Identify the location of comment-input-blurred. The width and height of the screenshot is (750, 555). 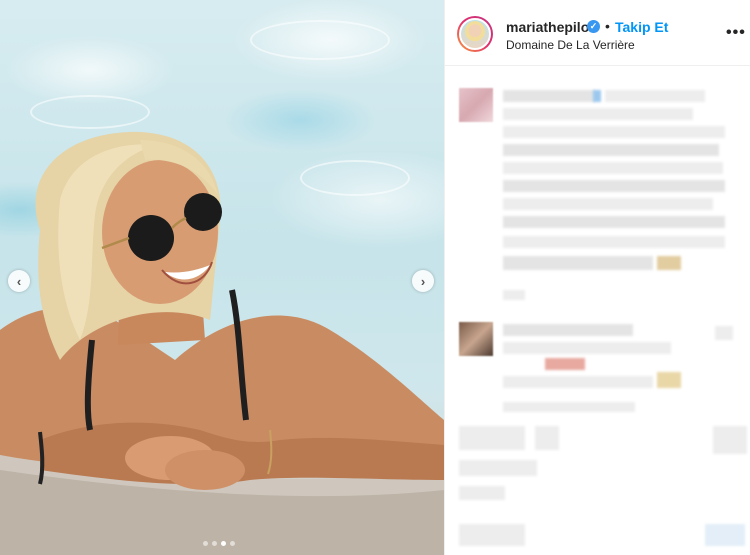
(492, 535).